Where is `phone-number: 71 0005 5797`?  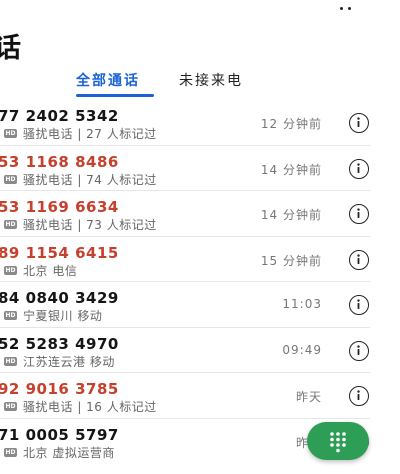
phone-number: 71 0005 5797 is located at coordinates (59, 434).